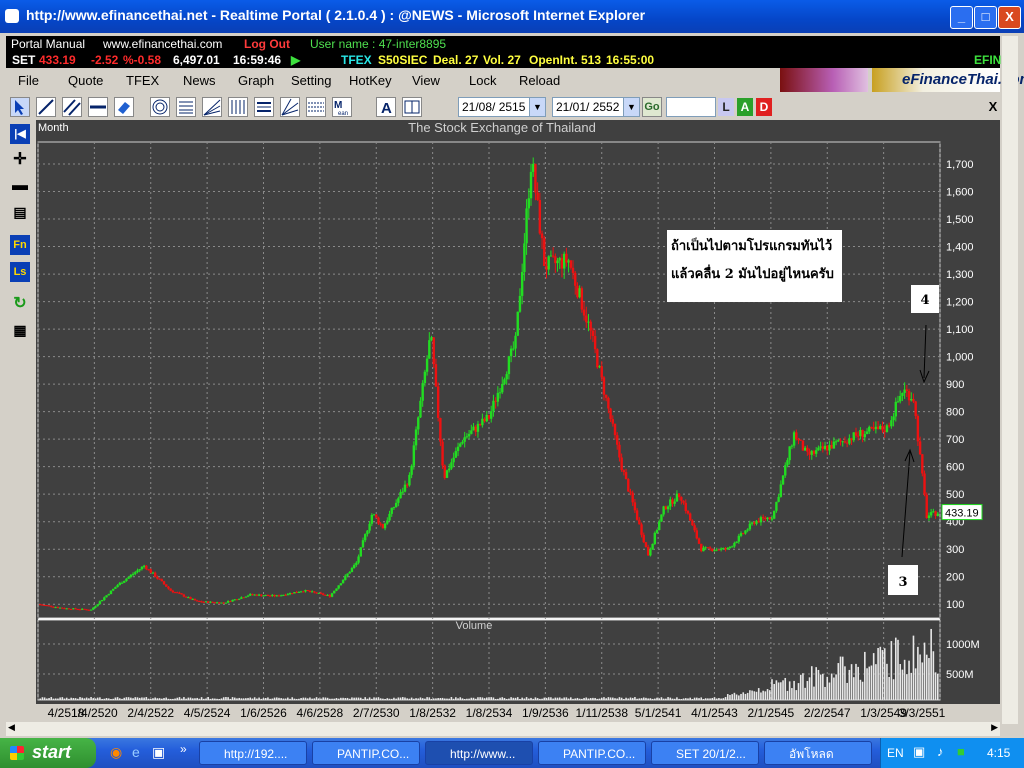 The height and width of the screenshot is (768, 1024). Describe the element at coordinates (116, 752) in the screenshot. I see `firefox-icon: ◉` at that location.